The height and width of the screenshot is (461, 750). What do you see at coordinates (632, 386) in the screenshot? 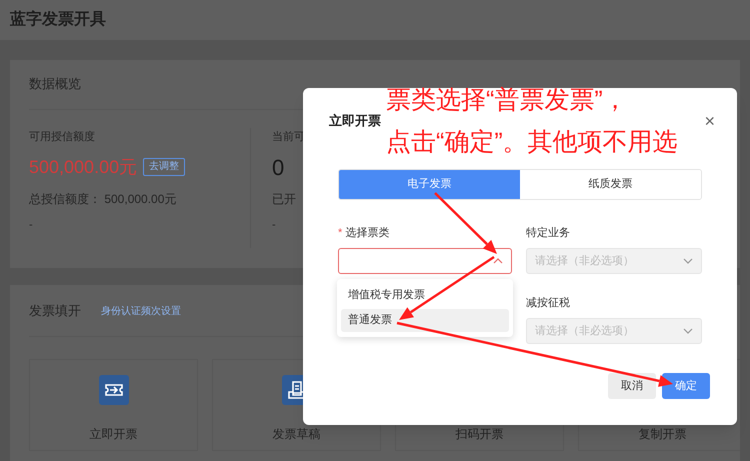
I see `cancel-button: 取消` at bounding box center [632, 386].